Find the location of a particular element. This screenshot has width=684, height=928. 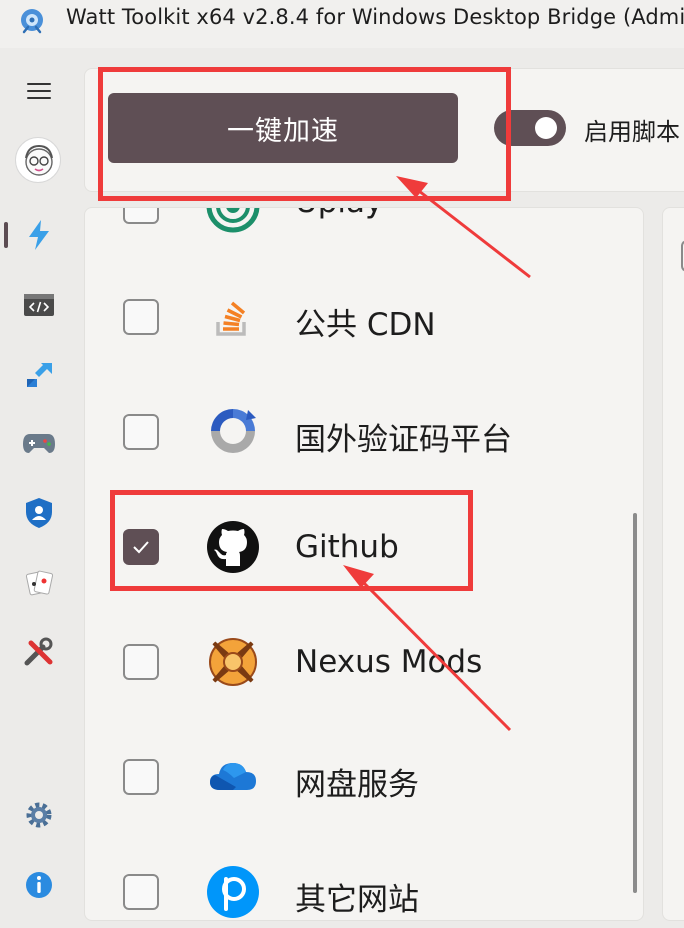

checkbox-nexus-mods is located at coordinates (141, 662).